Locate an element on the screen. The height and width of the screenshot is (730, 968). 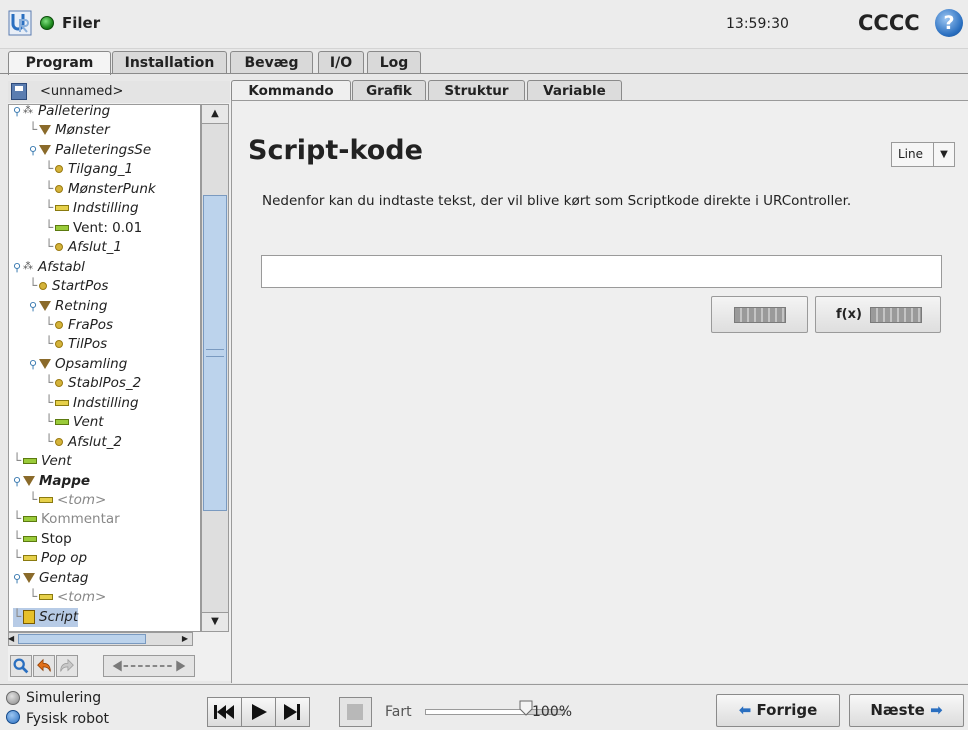
tab-variables: Variable is located at coordinates (574, 90).